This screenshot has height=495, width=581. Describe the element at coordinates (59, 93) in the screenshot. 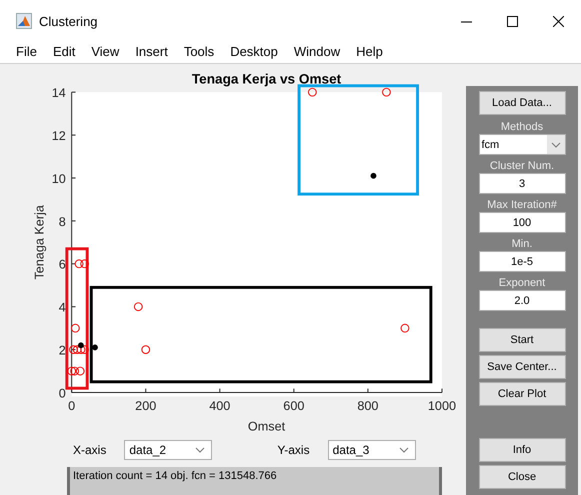

I see `y-tick-label: 14` at that location.